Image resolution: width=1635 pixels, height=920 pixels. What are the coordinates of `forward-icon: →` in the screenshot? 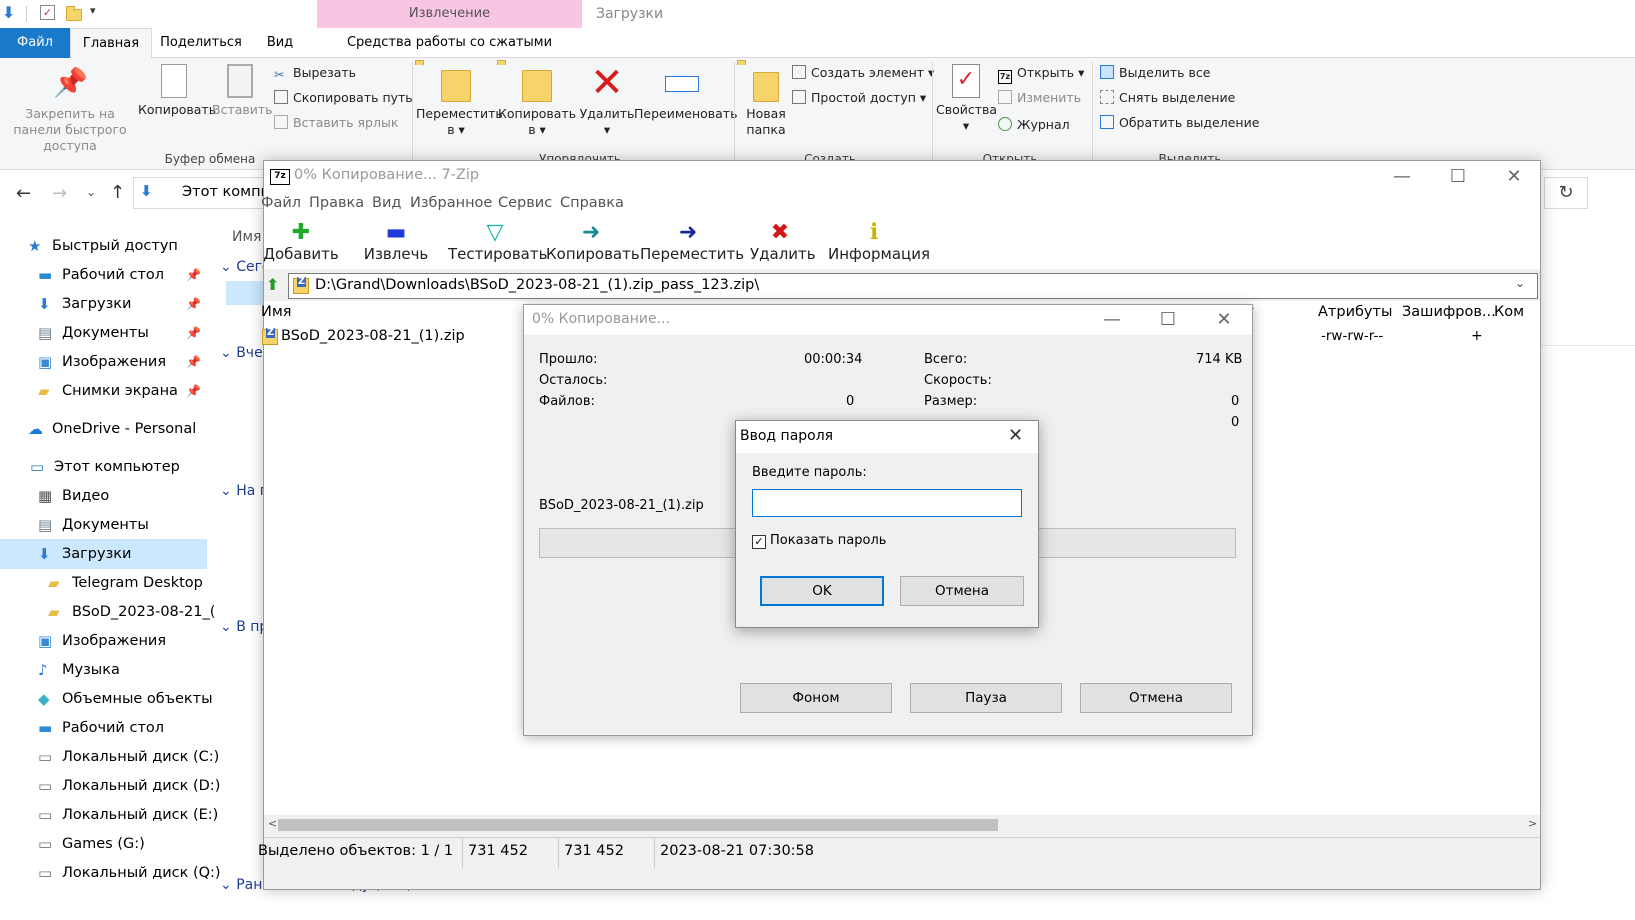 It's located at (59, 193).